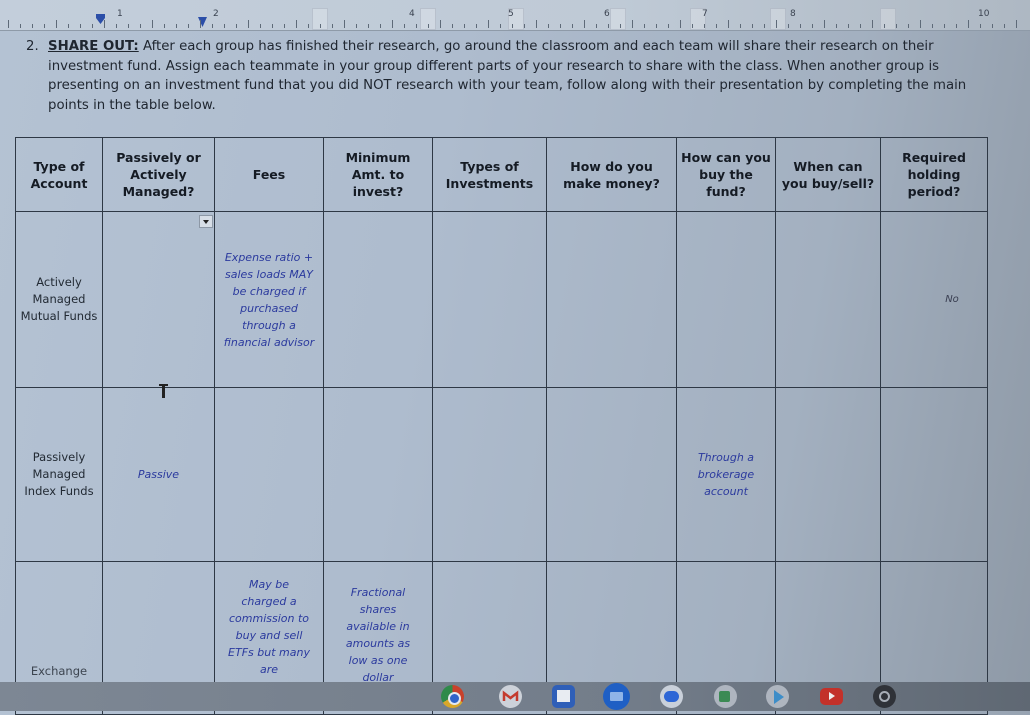 The width and height of the screenshot is (1030, 715). What do you see at coordinates (452, 696) in the screenshot?
I see `chrome-icon` at bounding box center [452, 696].